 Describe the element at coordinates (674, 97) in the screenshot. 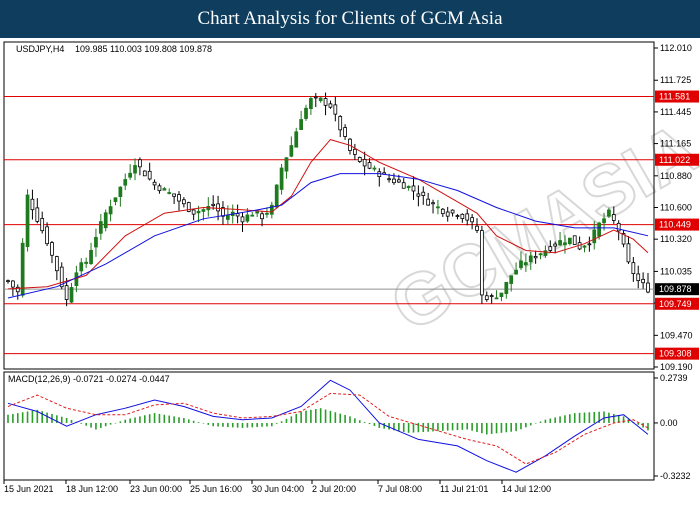

I see `level-label: 111.581` at that location.